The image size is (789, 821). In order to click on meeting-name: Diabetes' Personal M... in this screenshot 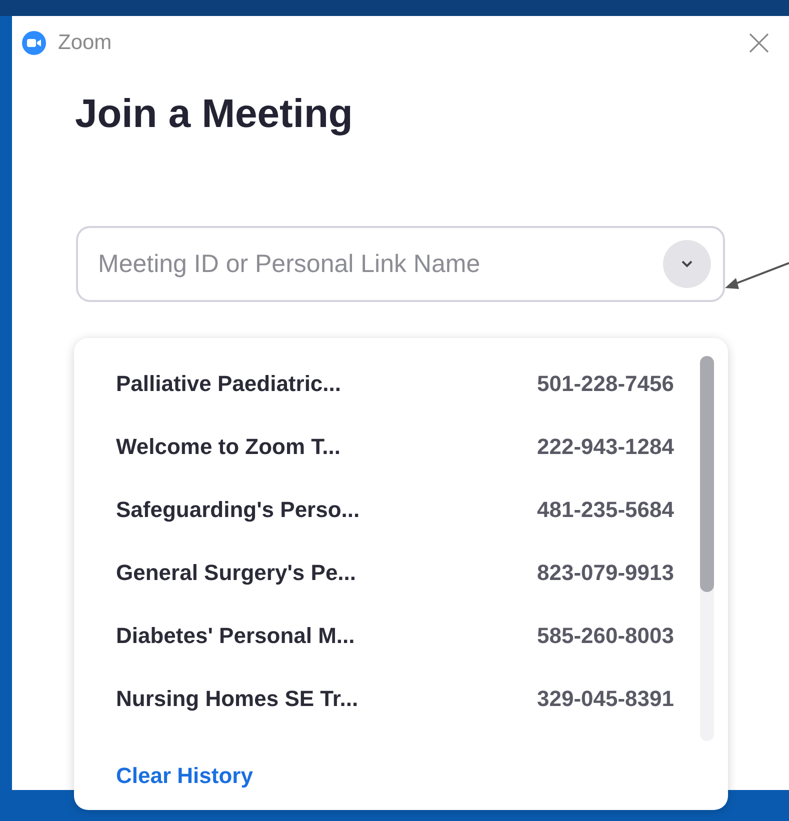, I will do `click(235, 636)`.